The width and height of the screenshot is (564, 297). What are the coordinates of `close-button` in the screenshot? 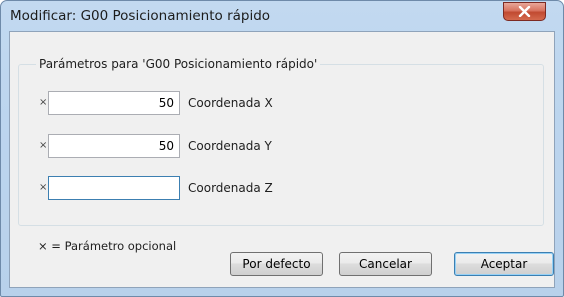 It's located at (524, 11).